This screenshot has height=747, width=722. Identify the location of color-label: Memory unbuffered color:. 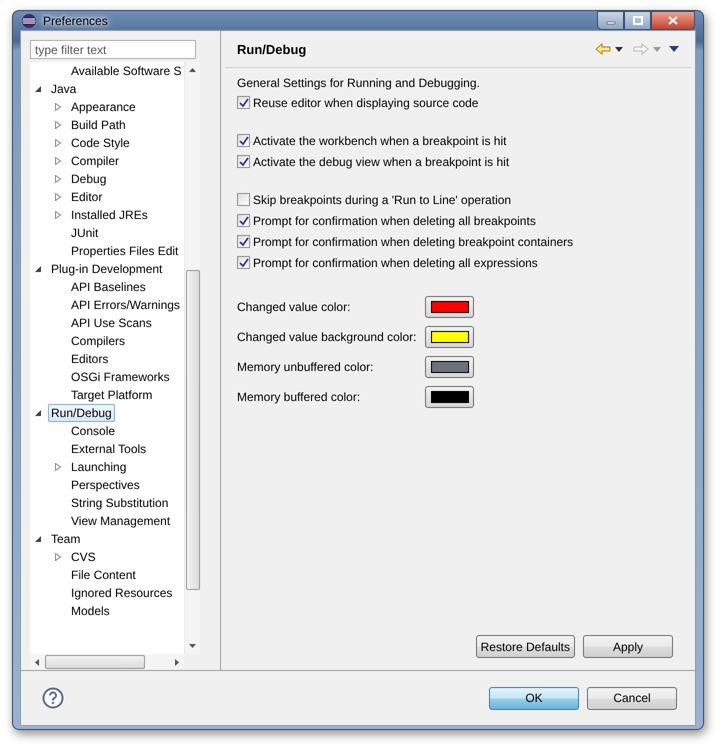
(306, 367).